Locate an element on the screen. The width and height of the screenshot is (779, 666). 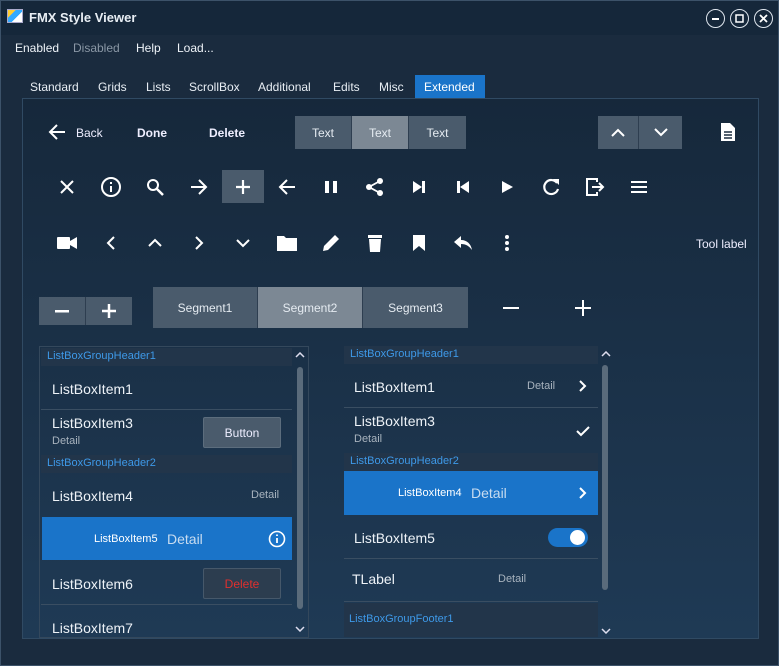
add-icon is located at coordinates (243, 186).